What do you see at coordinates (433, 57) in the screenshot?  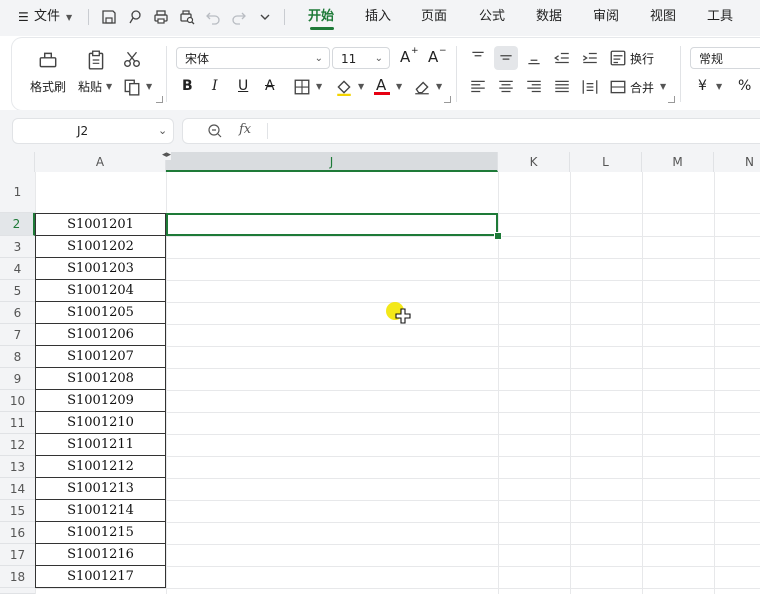 I see `decrease-font-size-button: A` at bounding box center [433, 57].